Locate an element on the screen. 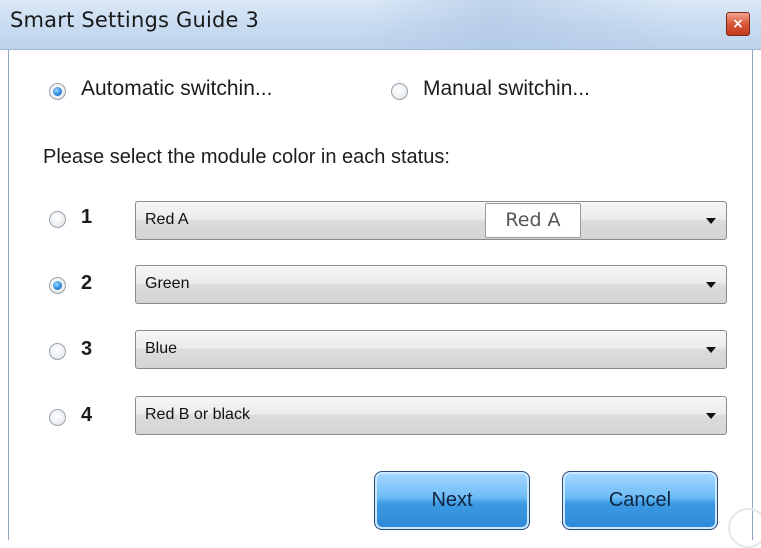 The width and height of the screenshot is (761, 548). status-3-color-select: Blue is located at coordinates (431, 349).